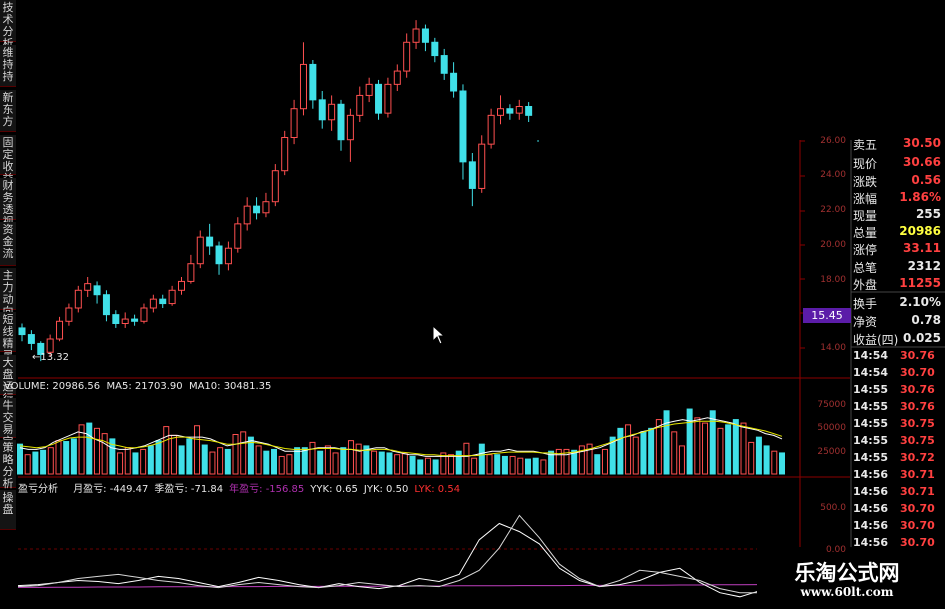  I want to click on left-tab-1: 维持持, so click(8, 66).